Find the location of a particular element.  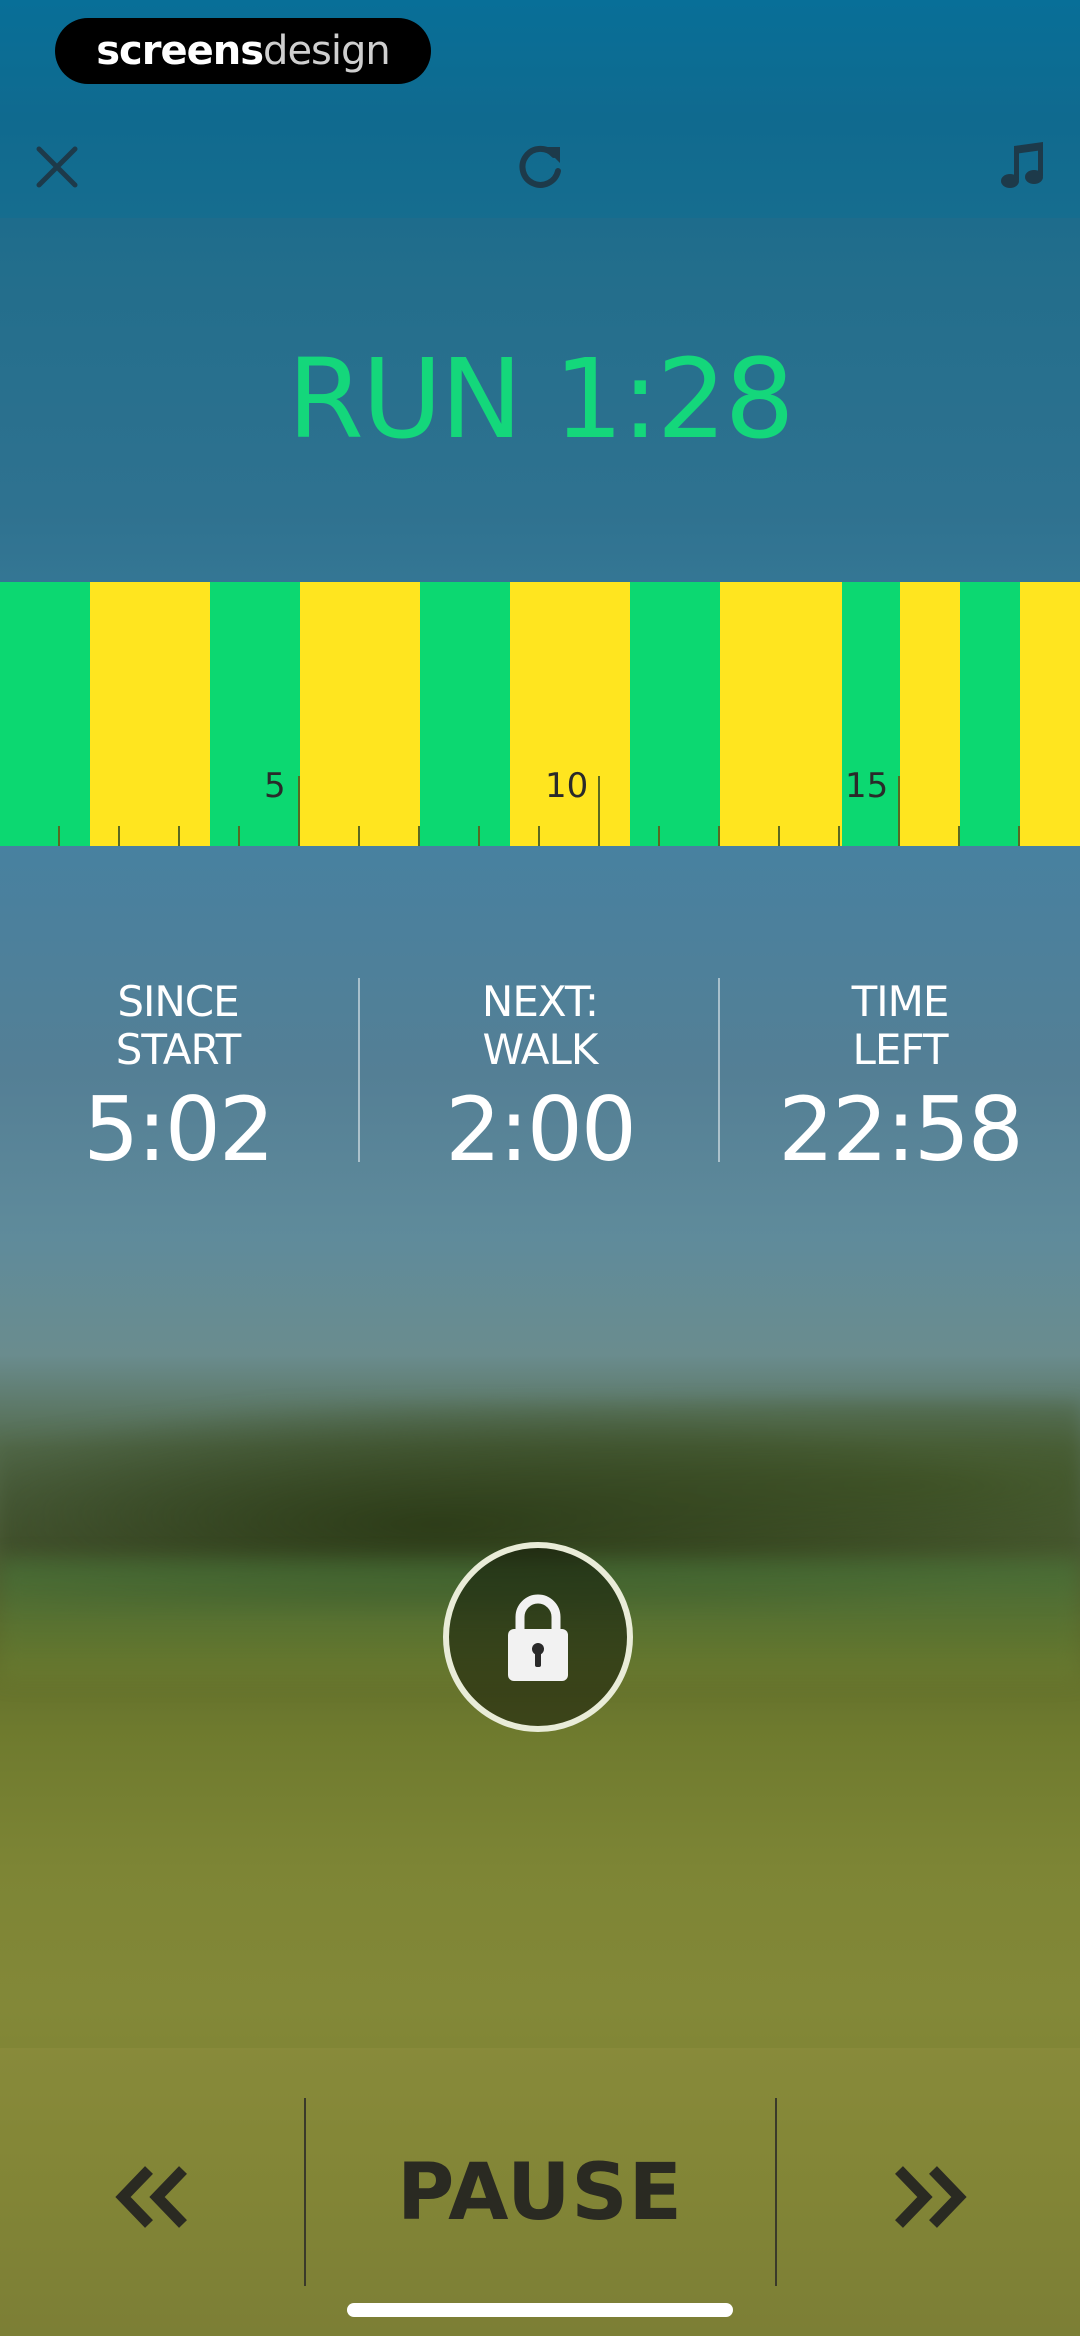

double-chevron-right-icon is located at coordinates (931, 2197).